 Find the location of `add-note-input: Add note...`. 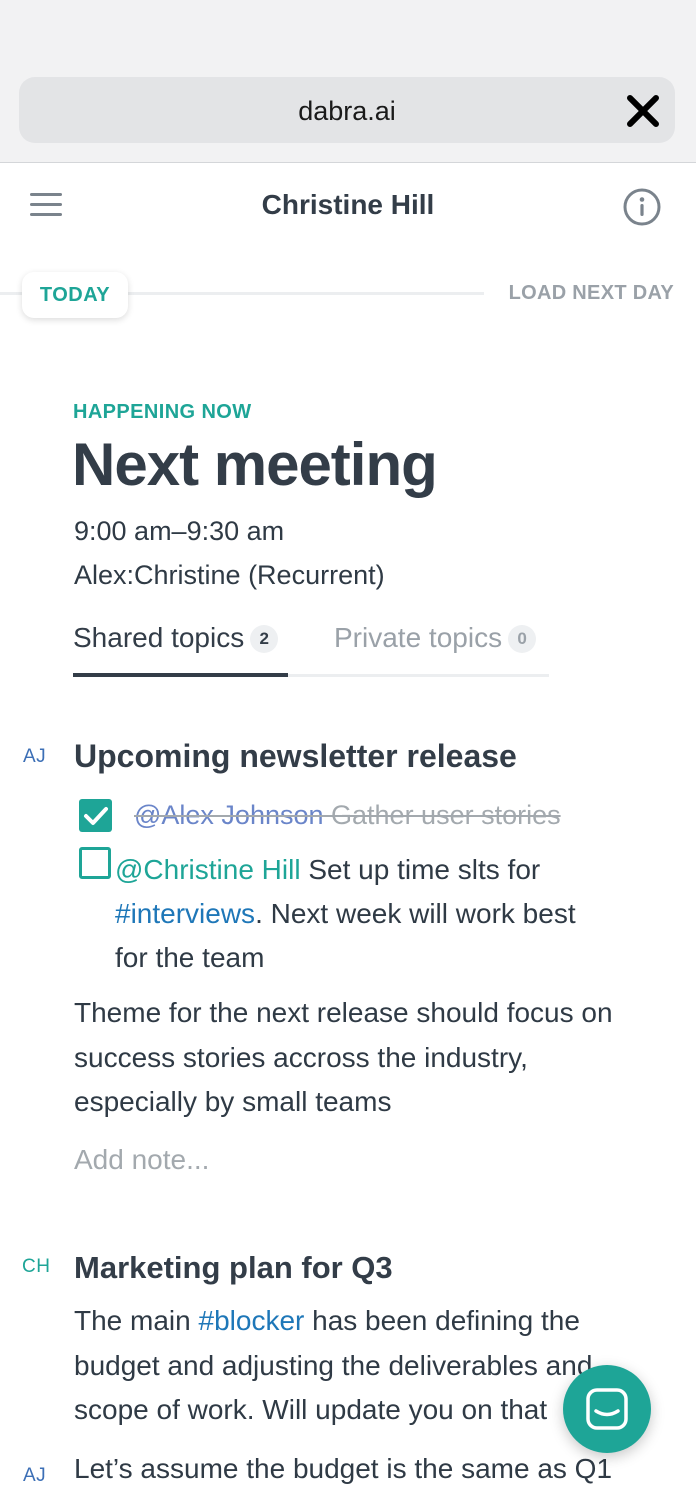

add-note-input: Add note... is located at coordinates (141, 1160).